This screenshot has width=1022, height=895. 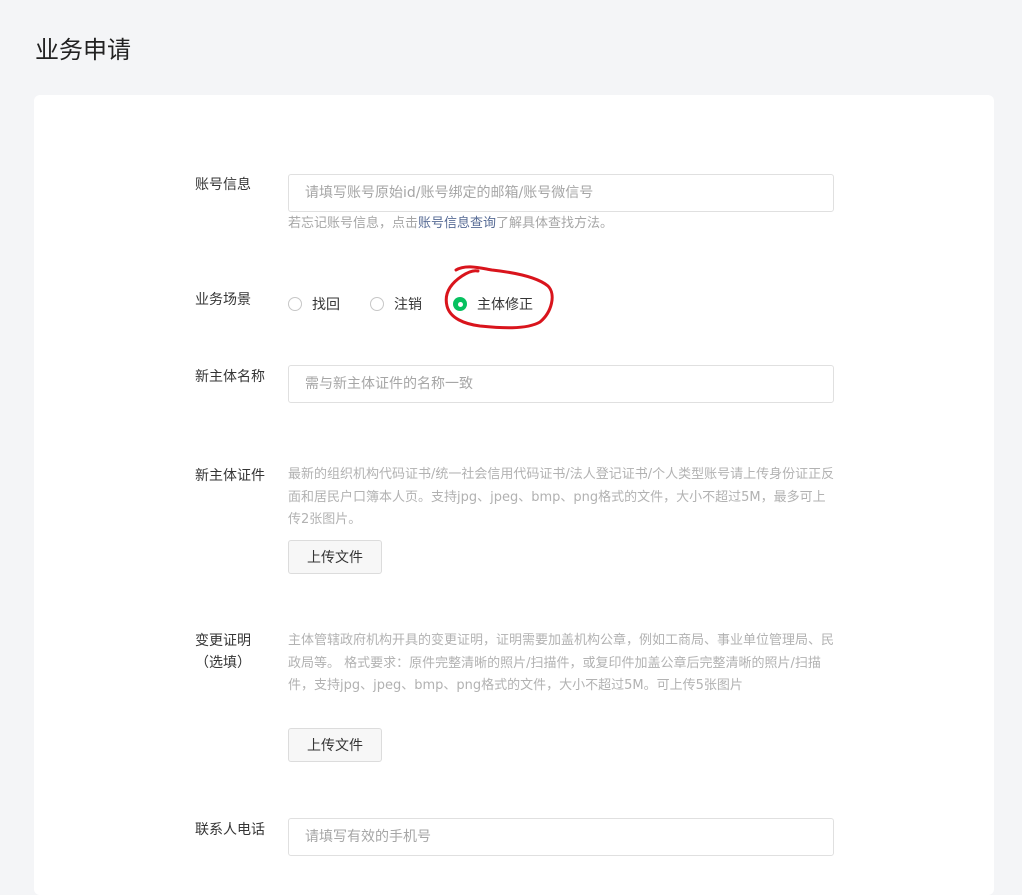 I want to click on radio-option-entity-correction: 主体修正, so click(x=493, y=304).